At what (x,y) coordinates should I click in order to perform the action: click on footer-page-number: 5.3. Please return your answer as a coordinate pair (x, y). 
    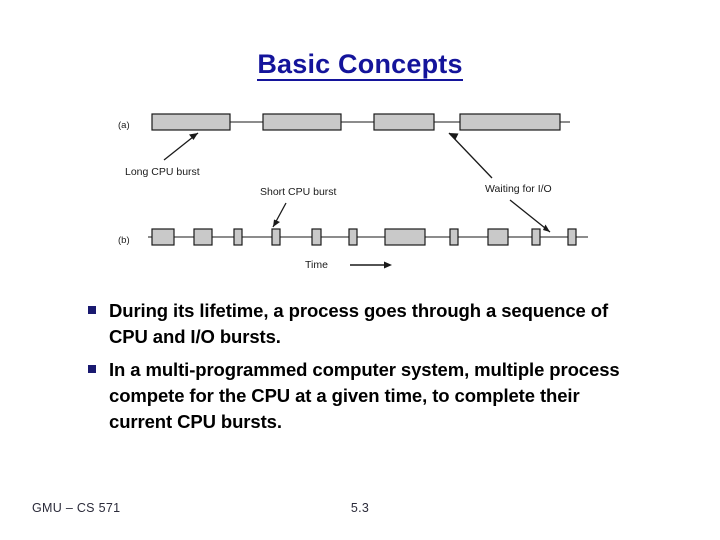
    Looking at the image, I should click on (360, 508).